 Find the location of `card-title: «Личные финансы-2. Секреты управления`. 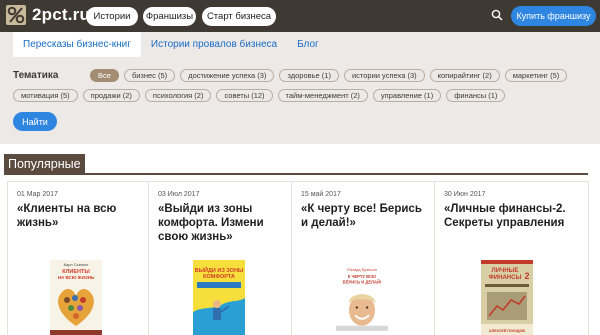

card-title: «Личные финансы-2. Секреты управления is located at coordinates (506, 216).